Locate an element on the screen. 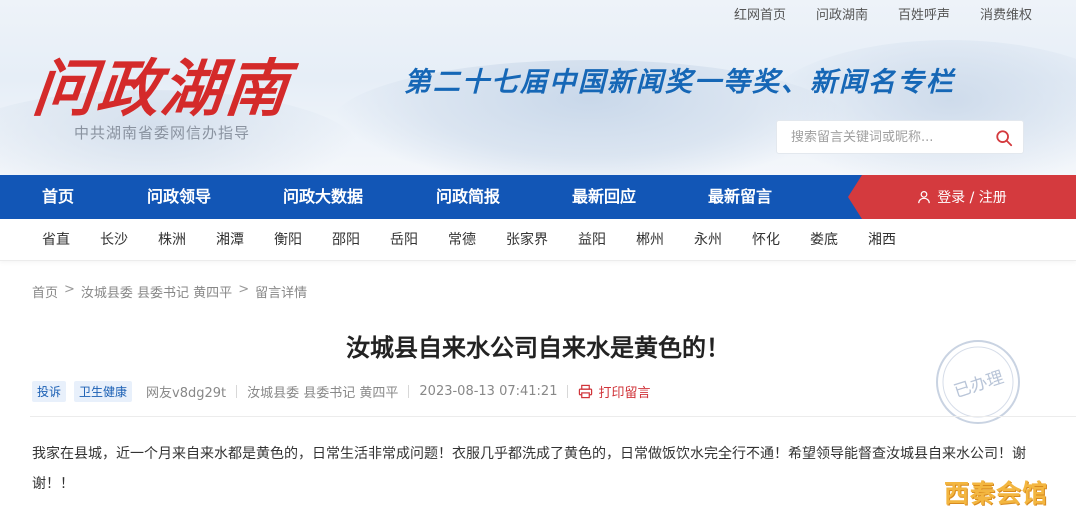 This screenshot has height=512, width=1076. nav-item-home: 首页 is located at coordinates (58, 197).